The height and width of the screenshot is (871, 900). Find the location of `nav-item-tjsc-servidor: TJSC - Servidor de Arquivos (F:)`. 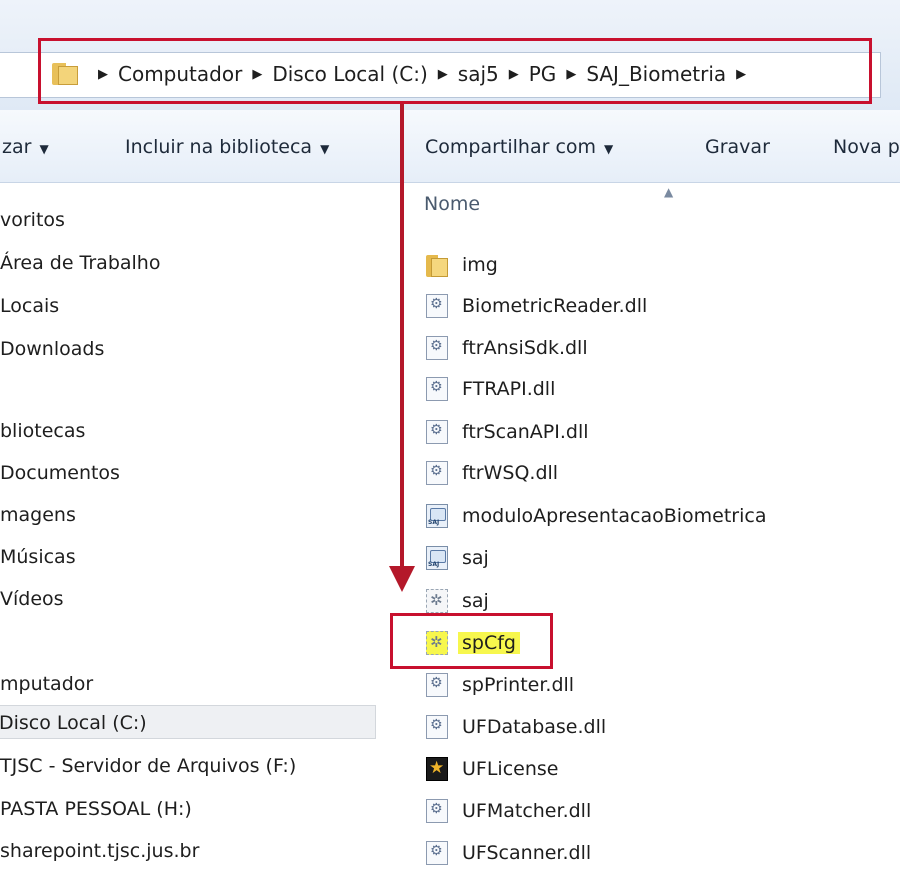

nav-item-tjsc-servidor: TJSC - Servidor de Arquivos (F:) is located at coordinates (189, 766).